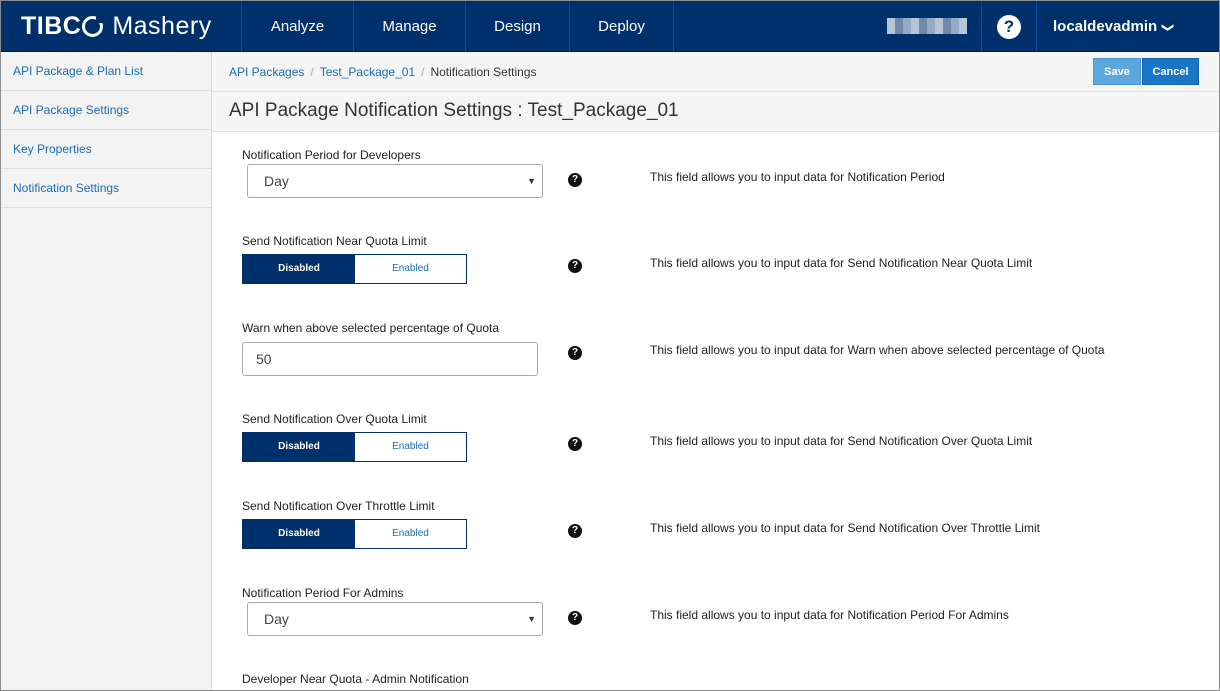  I want to click on breadcrumb-current: Notification Settings, so click(483, 72).